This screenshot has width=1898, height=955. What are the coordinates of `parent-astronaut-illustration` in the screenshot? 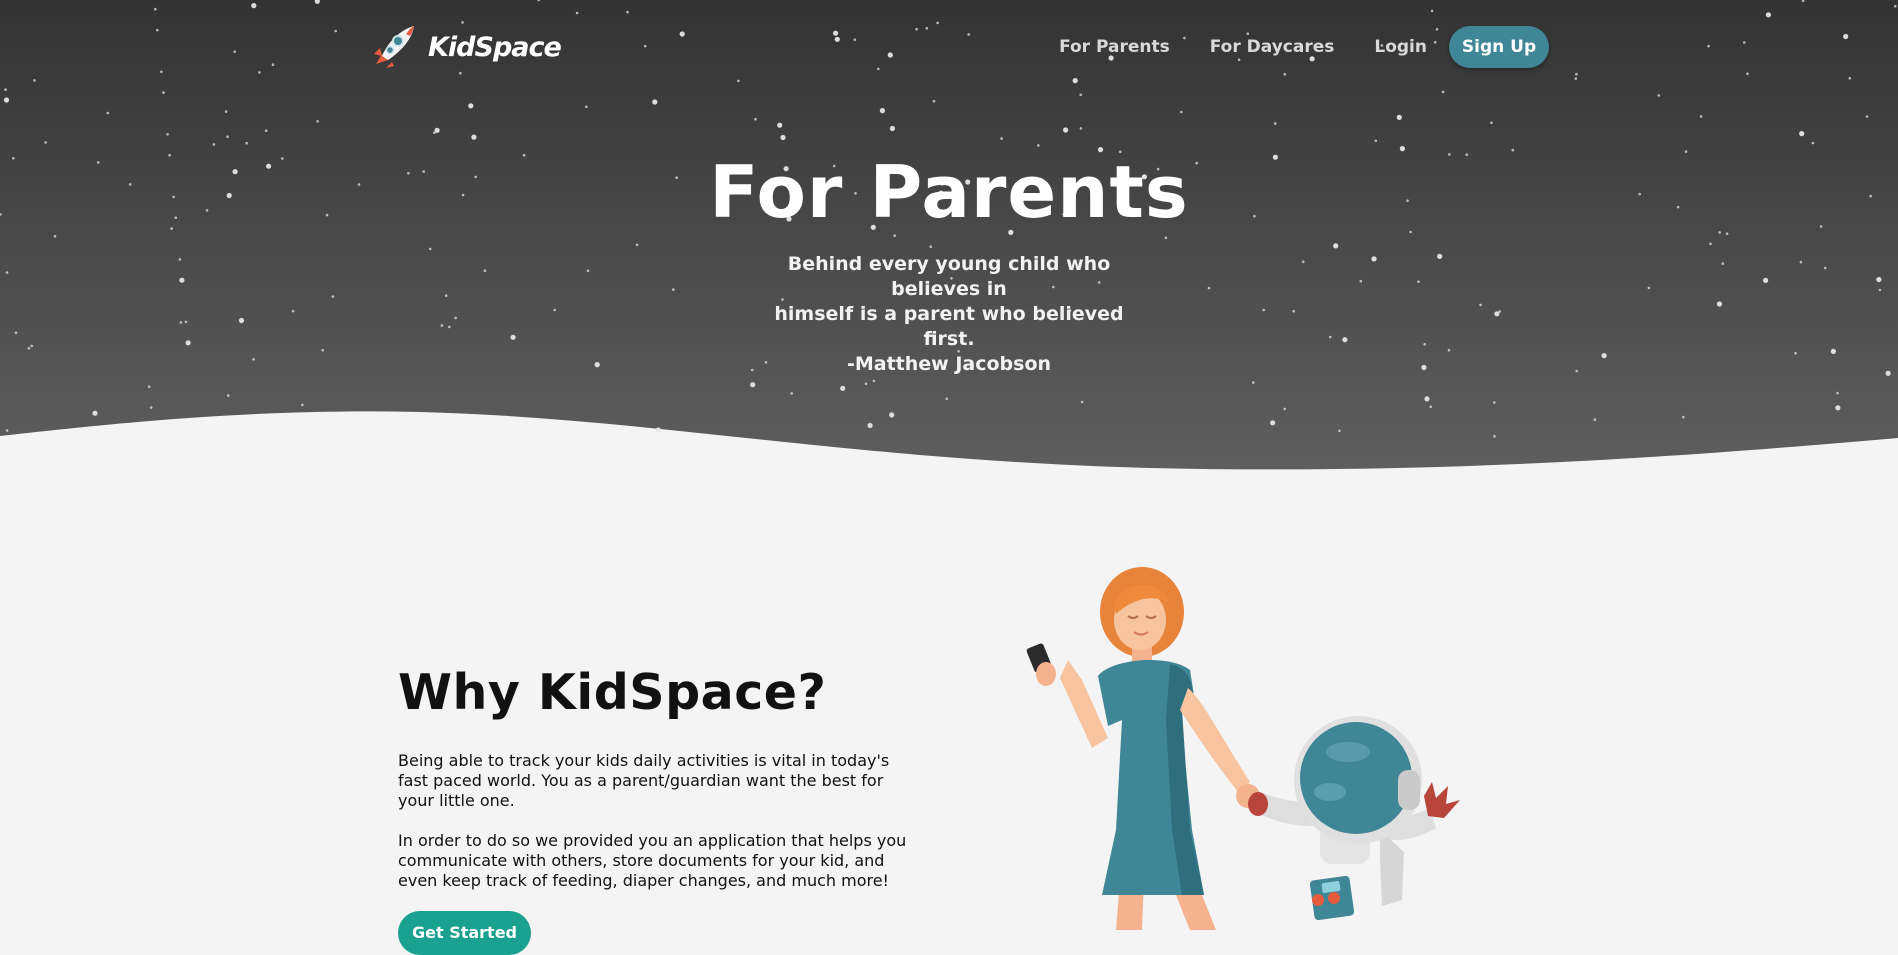 It's located at (1243, 748).